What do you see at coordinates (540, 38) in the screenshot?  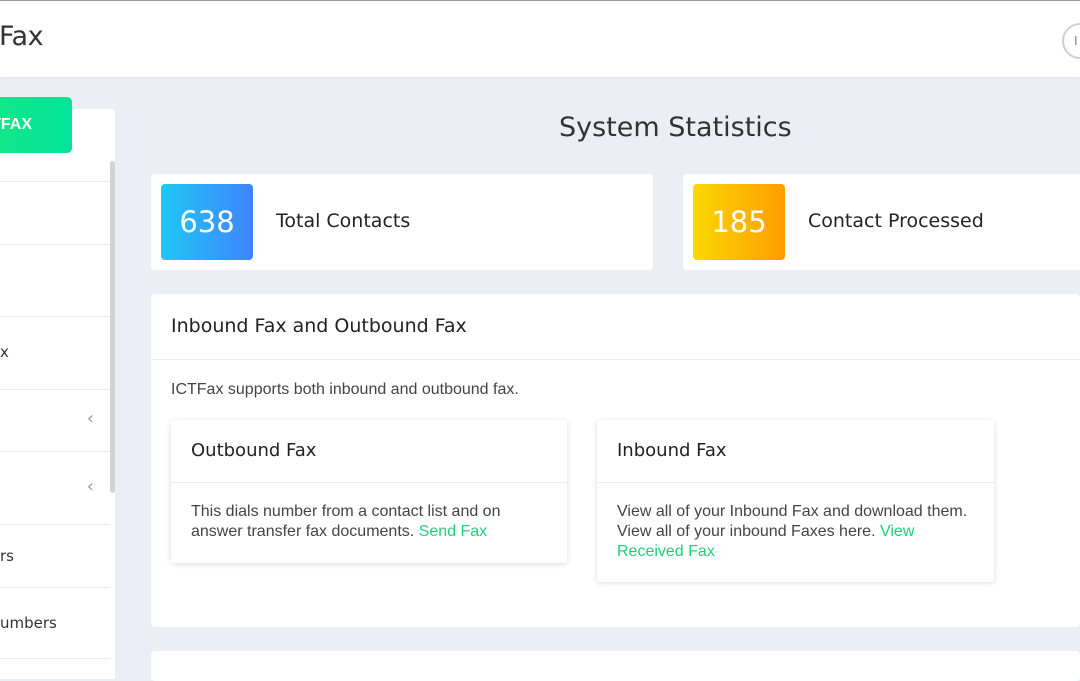 I see `top-navbar: Fax I` at bounding box center [540, 38].